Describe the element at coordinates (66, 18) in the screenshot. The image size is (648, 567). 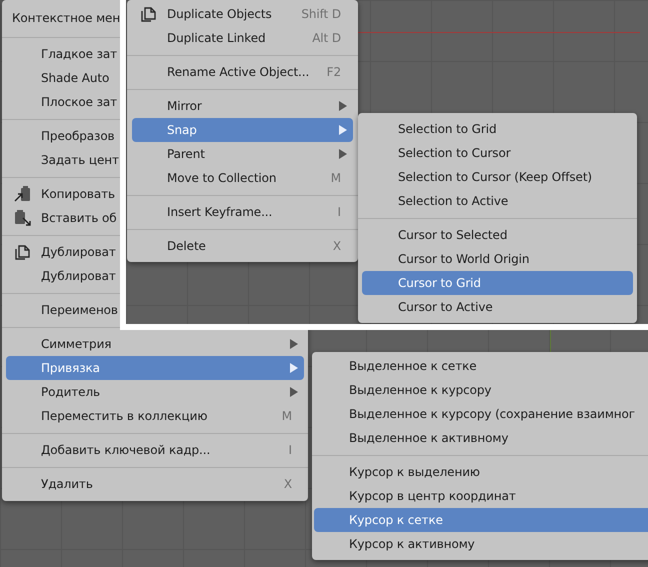
I see `menu-title: Контекстное мен` at that location.